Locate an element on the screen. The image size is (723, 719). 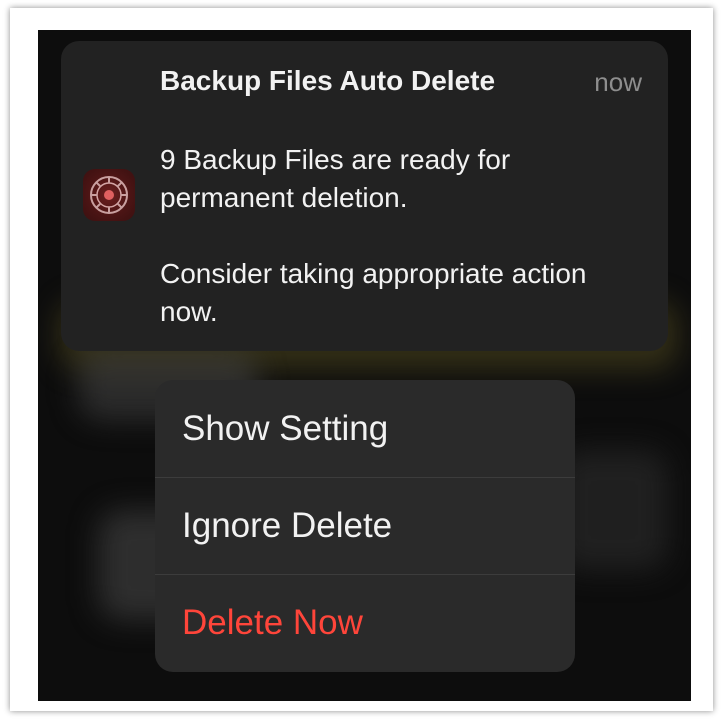
delete-now-button: Delete Now is located at coordinates (365, 622).